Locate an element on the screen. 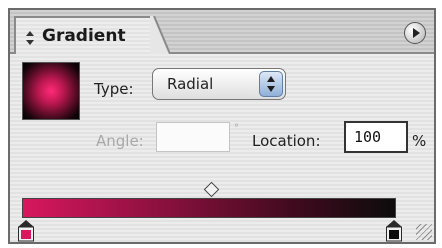  resize-grip-icon is located at coordinates (424, 232).